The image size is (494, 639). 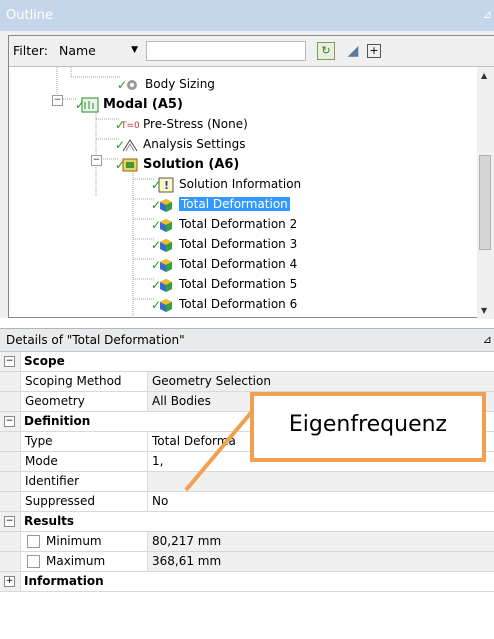 I want to click on tree-item-total-deformation-6: ✓ Total Deformation 6, so click(x=224, y=304).